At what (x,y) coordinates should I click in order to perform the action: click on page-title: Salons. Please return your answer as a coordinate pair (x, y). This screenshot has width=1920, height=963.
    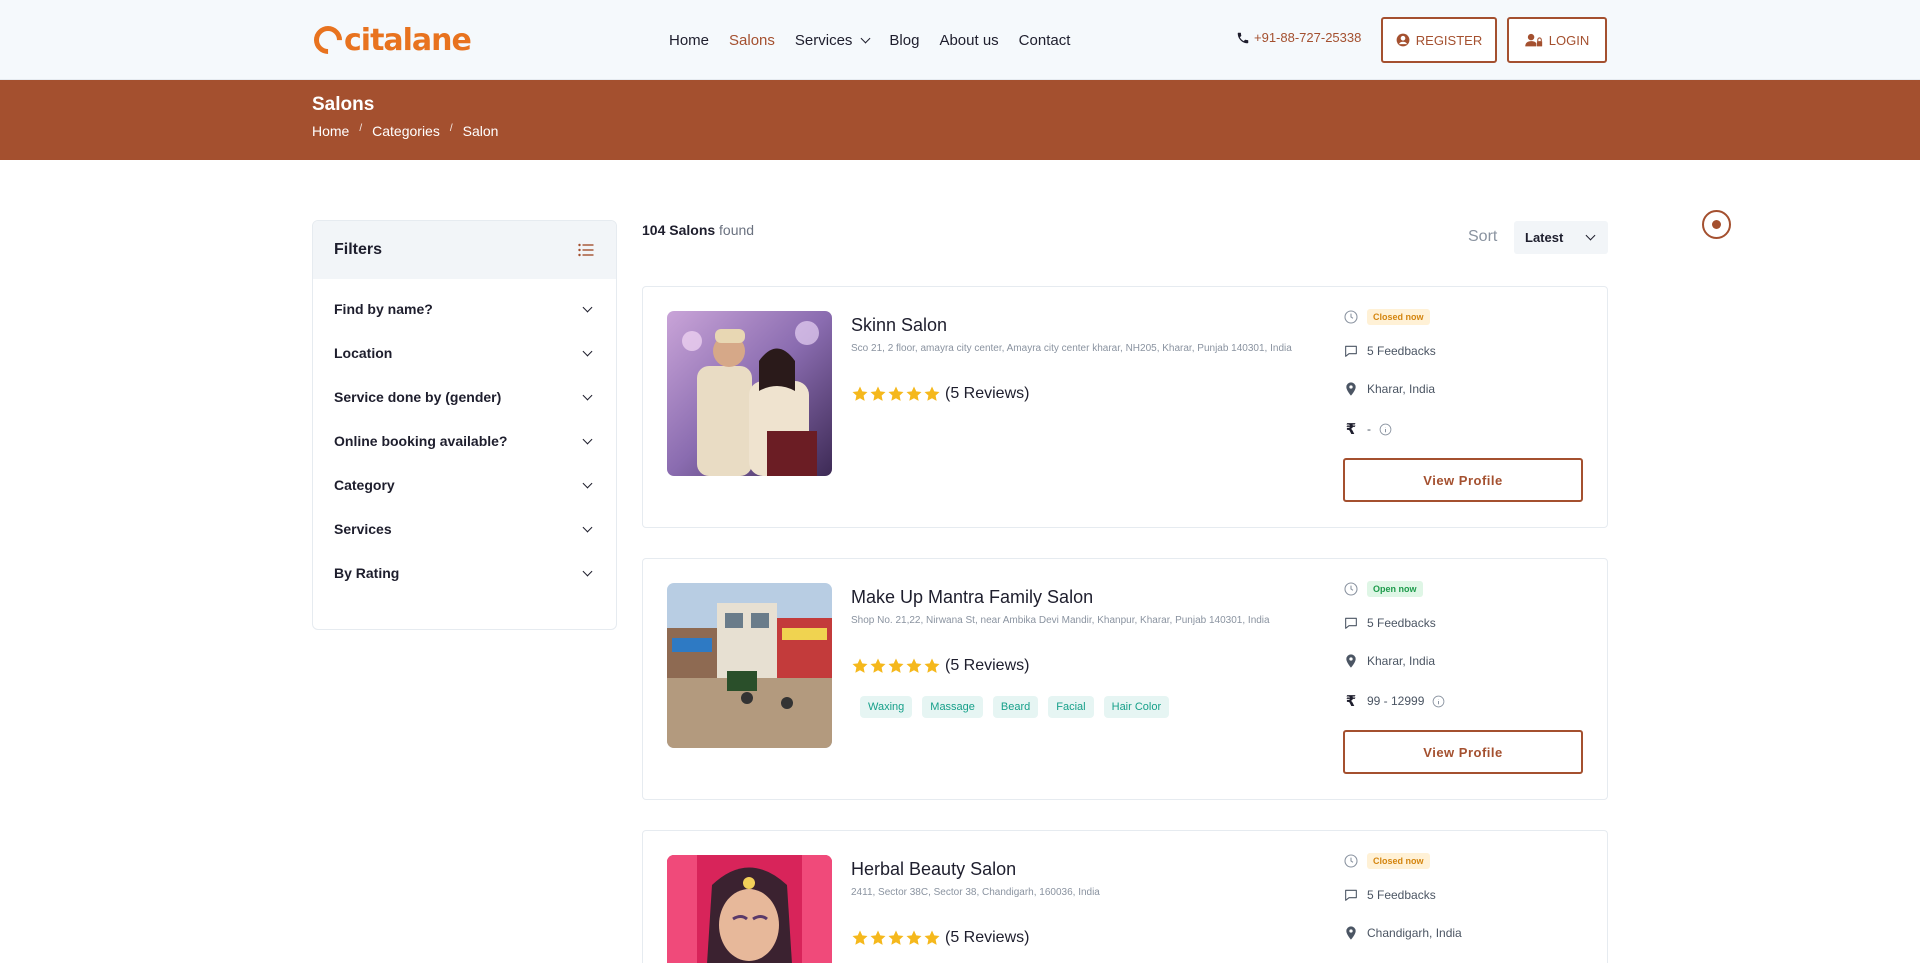
    Looking at the image, I should click on (343, 104).